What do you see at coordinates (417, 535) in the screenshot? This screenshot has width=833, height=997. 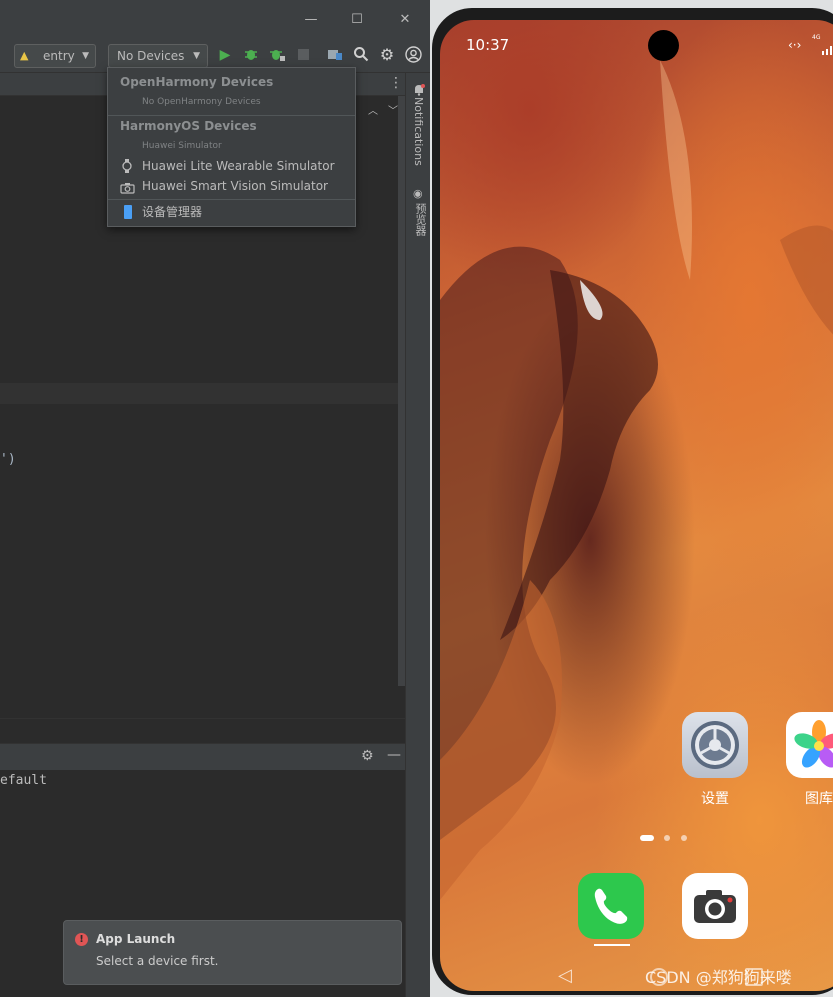 I see `right-tool-strip: Notifications ◉ 预览器` at bounding box center [417, 535].